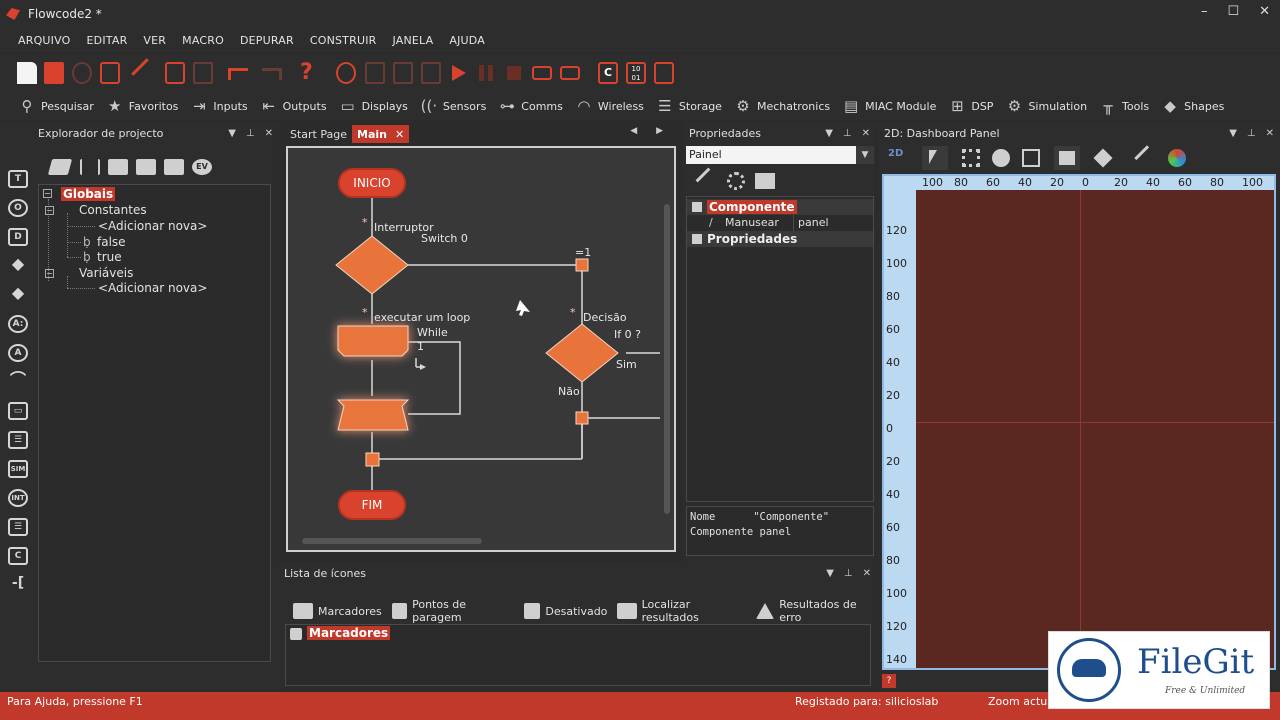 This screenshot has height=720, width=1280. Describe the element at coordinates (782, 106) in the screenshot. I see `category-mechatronics: ⚙ Mechatronics` at that location.